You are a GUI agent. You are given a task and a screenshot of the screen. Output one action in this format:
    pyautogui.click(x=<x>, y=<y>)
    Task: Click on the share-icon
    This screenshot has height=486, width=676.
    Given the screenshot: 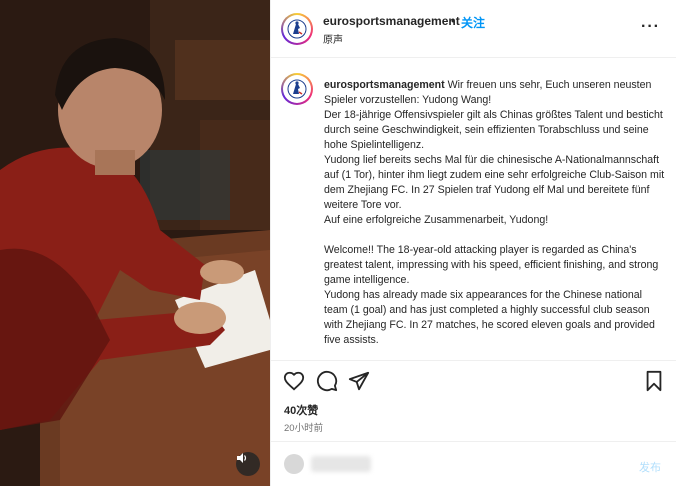 What is the action you would take?
    pyautogui.click(x=359, y=381)
    